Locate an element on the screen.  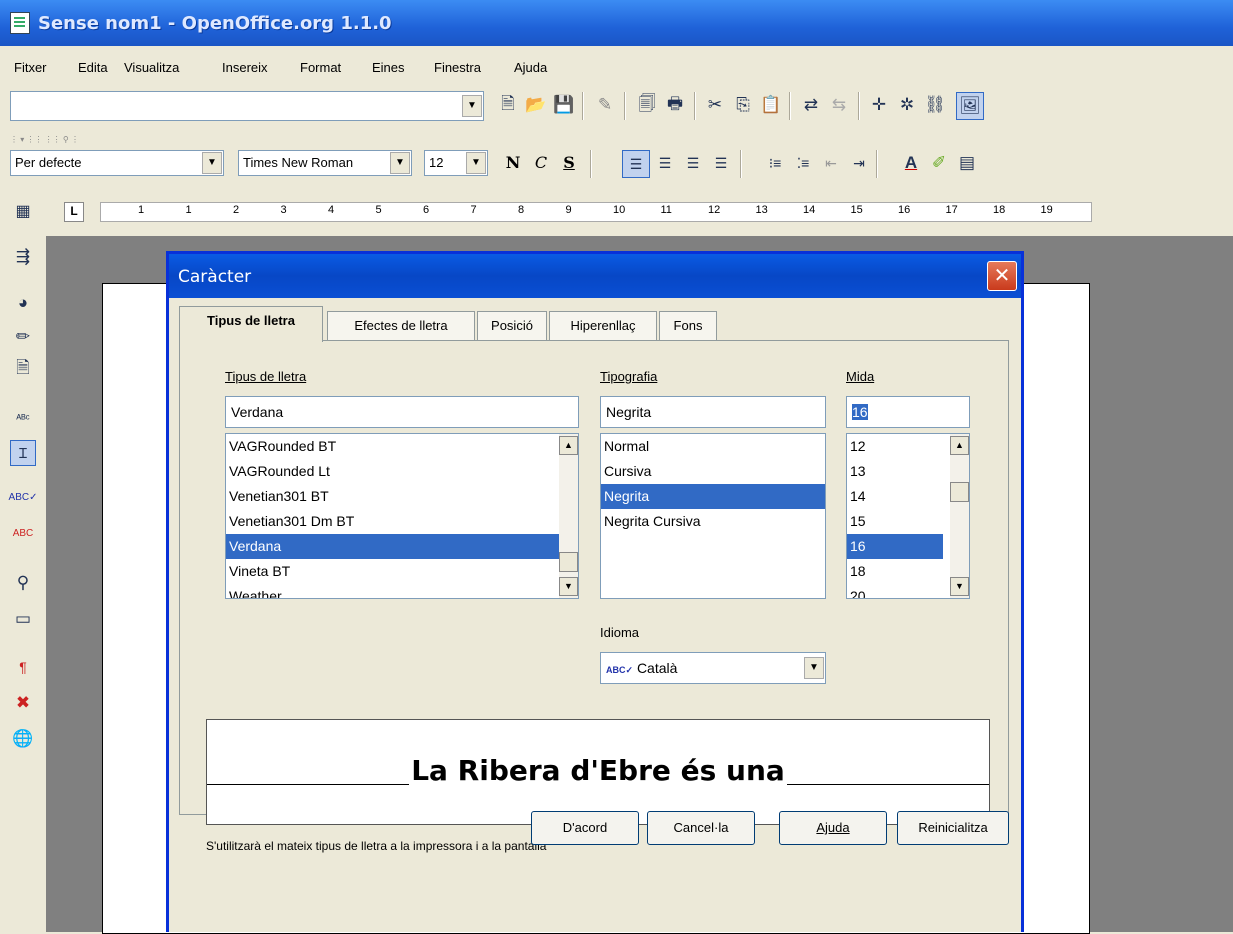
typeface-field: Negrita is located at coordinates (713, 412).